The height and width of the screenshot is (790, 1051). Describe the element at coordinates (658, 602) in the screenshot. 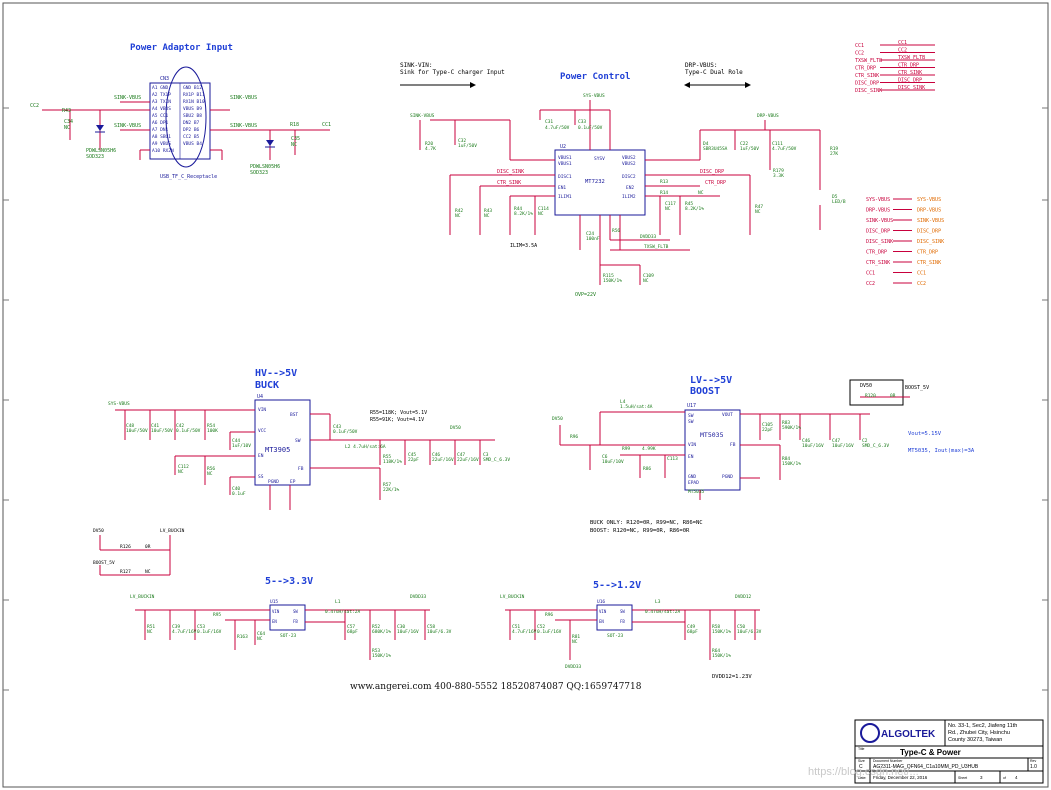

I see `svg-text: L3` at that location.